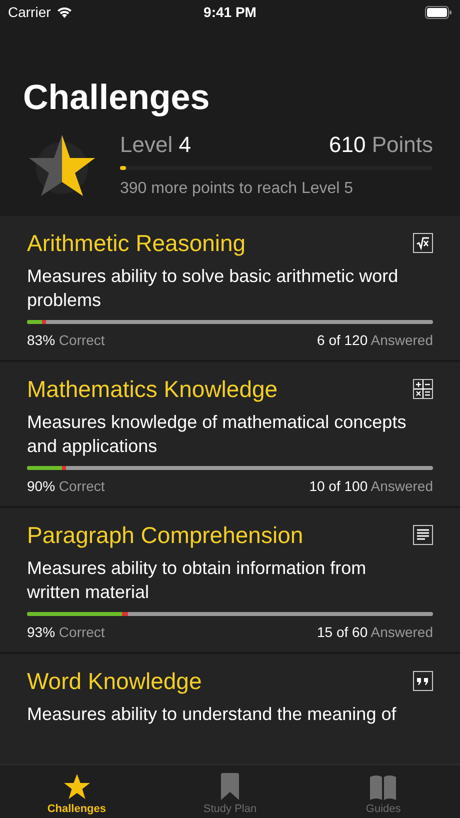 The height and width of the screenshot is (818, 460). Describe the element at coordinates (64, 12) in the screenshot. I see `wifi-icon` at that location.